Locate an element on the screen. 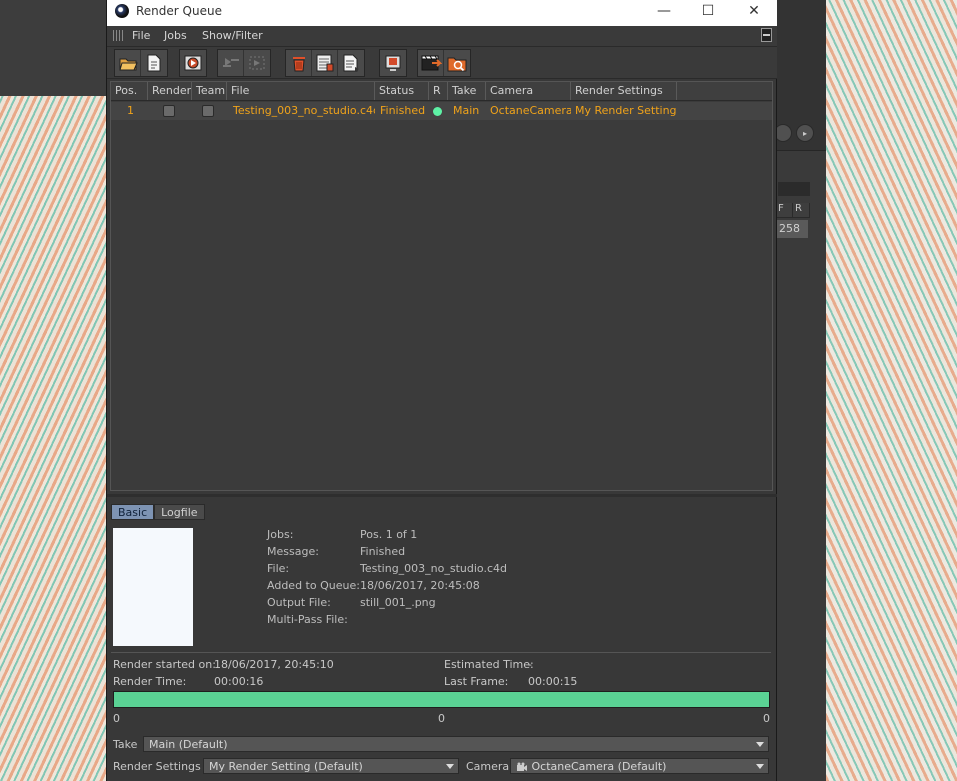 This screenshot has width=957, height=781. take-dropdown: Main (Default) is located at coordinates (456, 744).